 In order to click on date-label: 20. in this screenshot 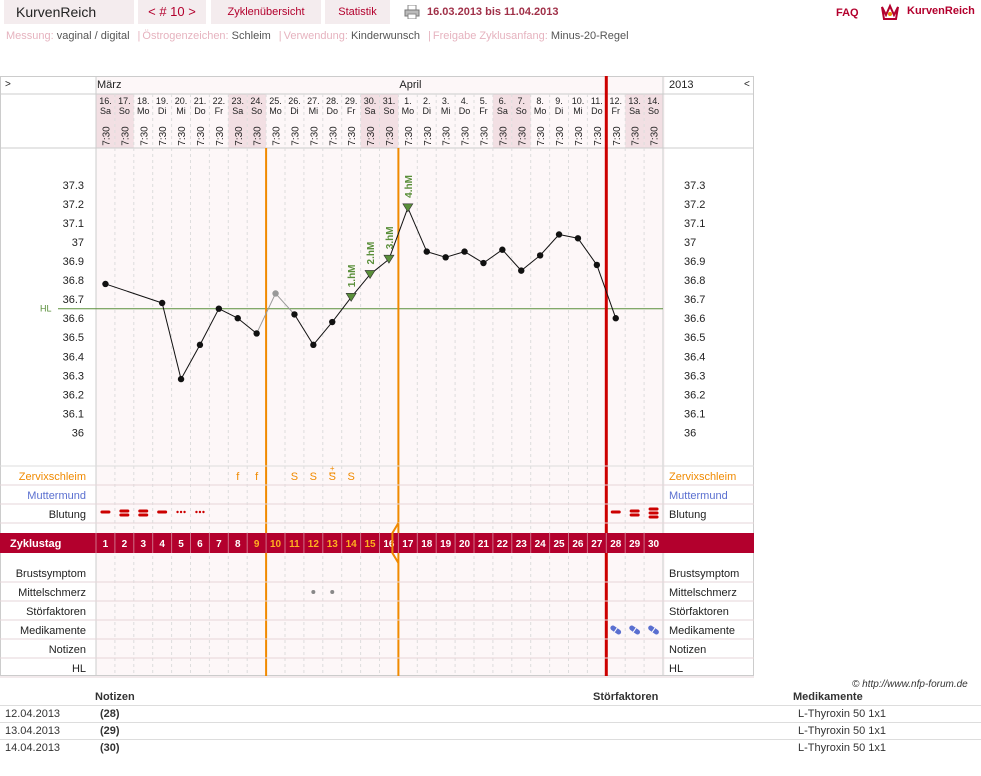, I will do `click(181, 101)`.